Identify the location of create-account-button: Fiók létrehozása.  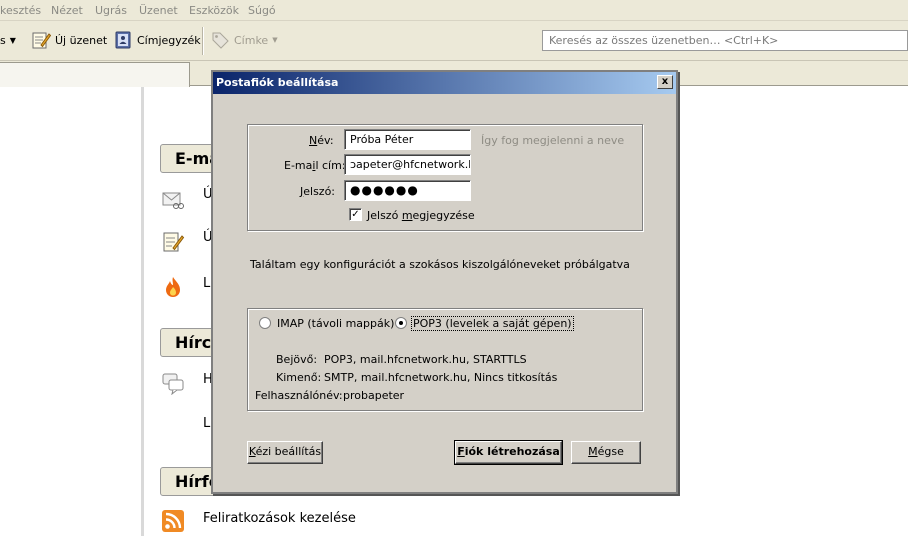
(508, 452).